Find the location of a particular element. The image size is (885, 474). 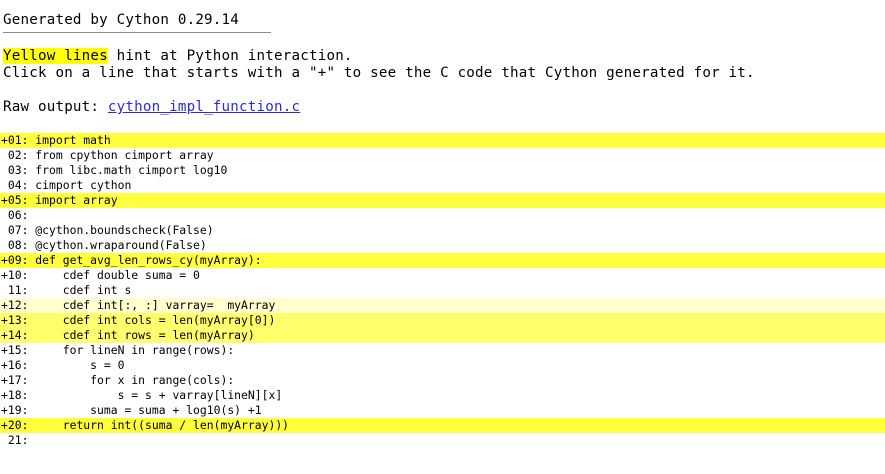

code-line: 11: cdef int s is located at coordinates (442, 290).